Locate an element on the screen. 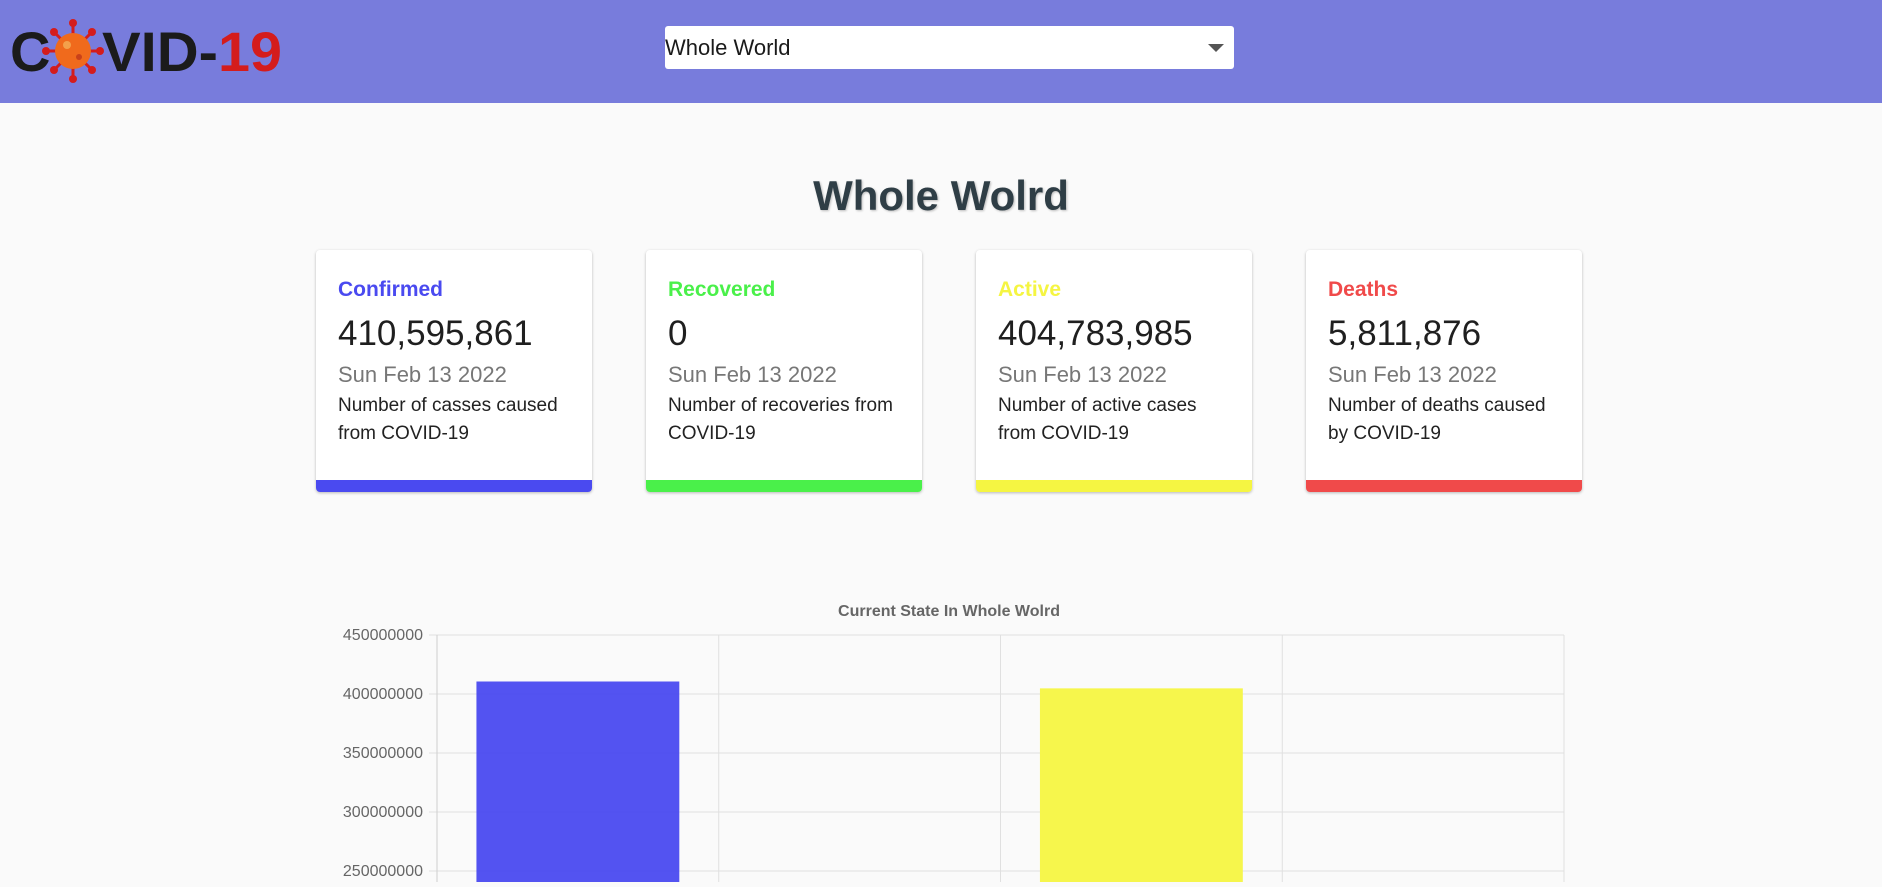 This screenshot has height=887, width=1882. card-value: 404,783,985 is located at coordinates (1095, 333).